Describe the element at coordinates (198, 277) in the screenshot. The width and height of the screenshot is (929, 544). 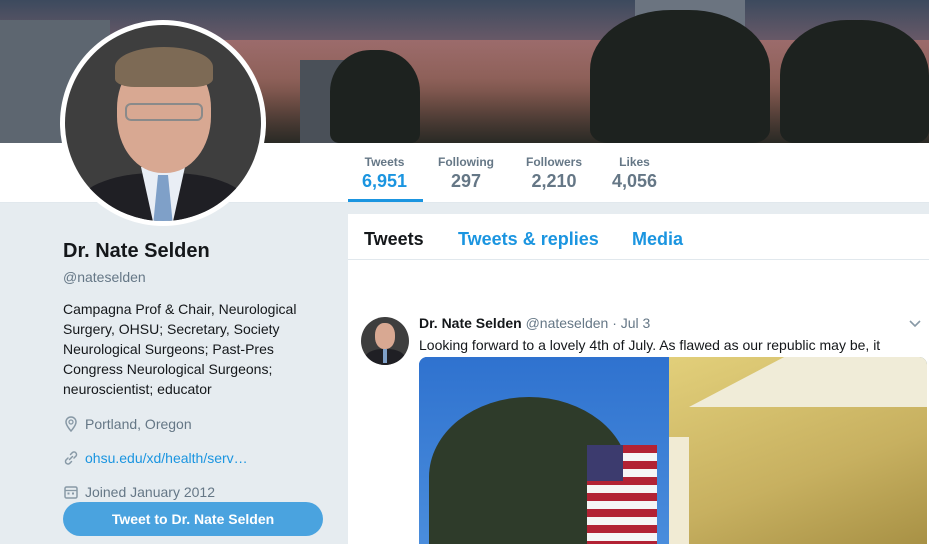
I see `profile-handle: @nateselden` at that location.